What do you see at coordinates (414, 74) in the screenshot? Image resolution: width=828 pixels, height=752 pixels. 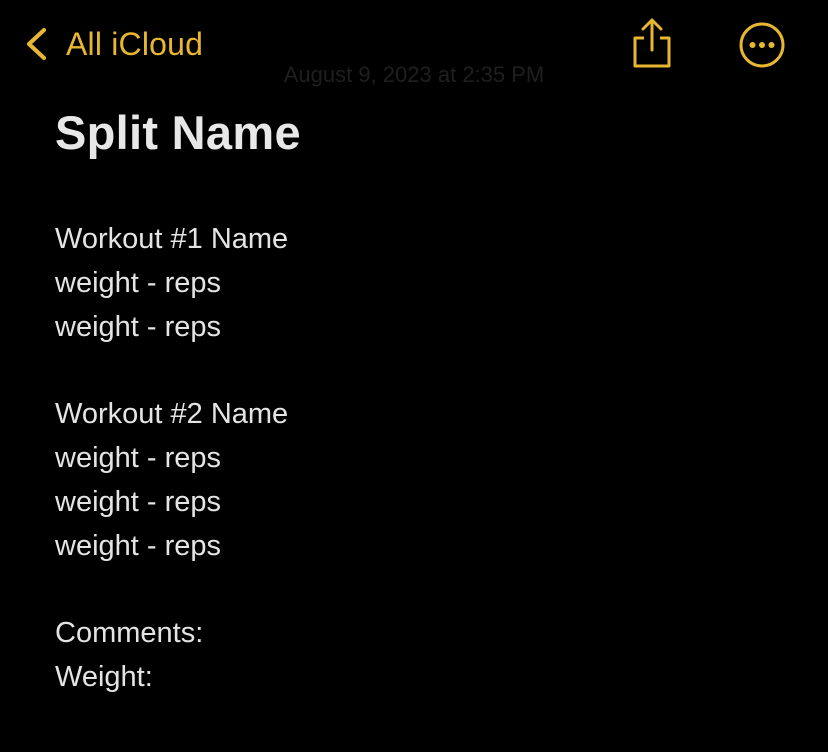 I see `note-timestamp: August 9, 2023 at 2:35 PM` at bounding box center [414, 74].